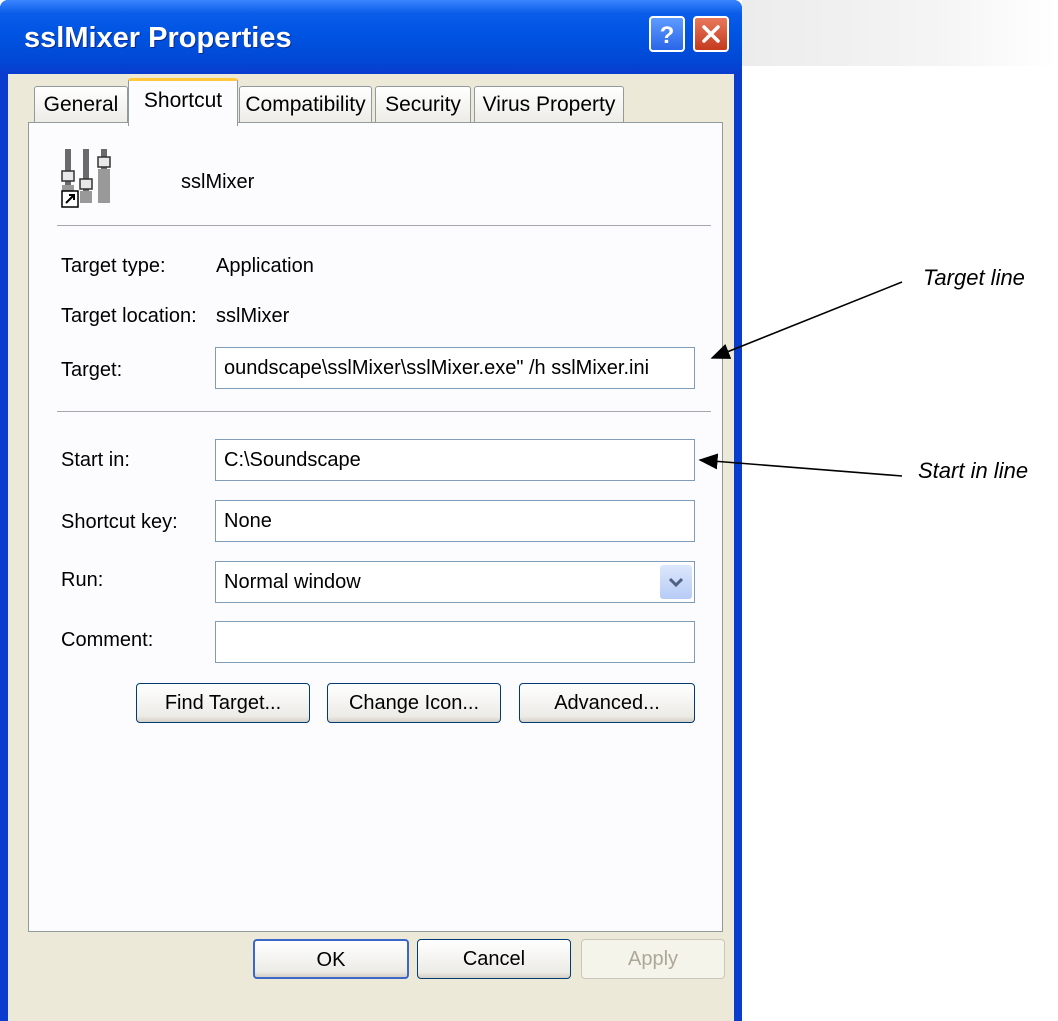 Image resolution: width=1058 pixels, height=1021 pixels. What do you see at coordinates (800, 379) in the screenshot?
I see `annotation-arrows` at bounding box center [800, 379].